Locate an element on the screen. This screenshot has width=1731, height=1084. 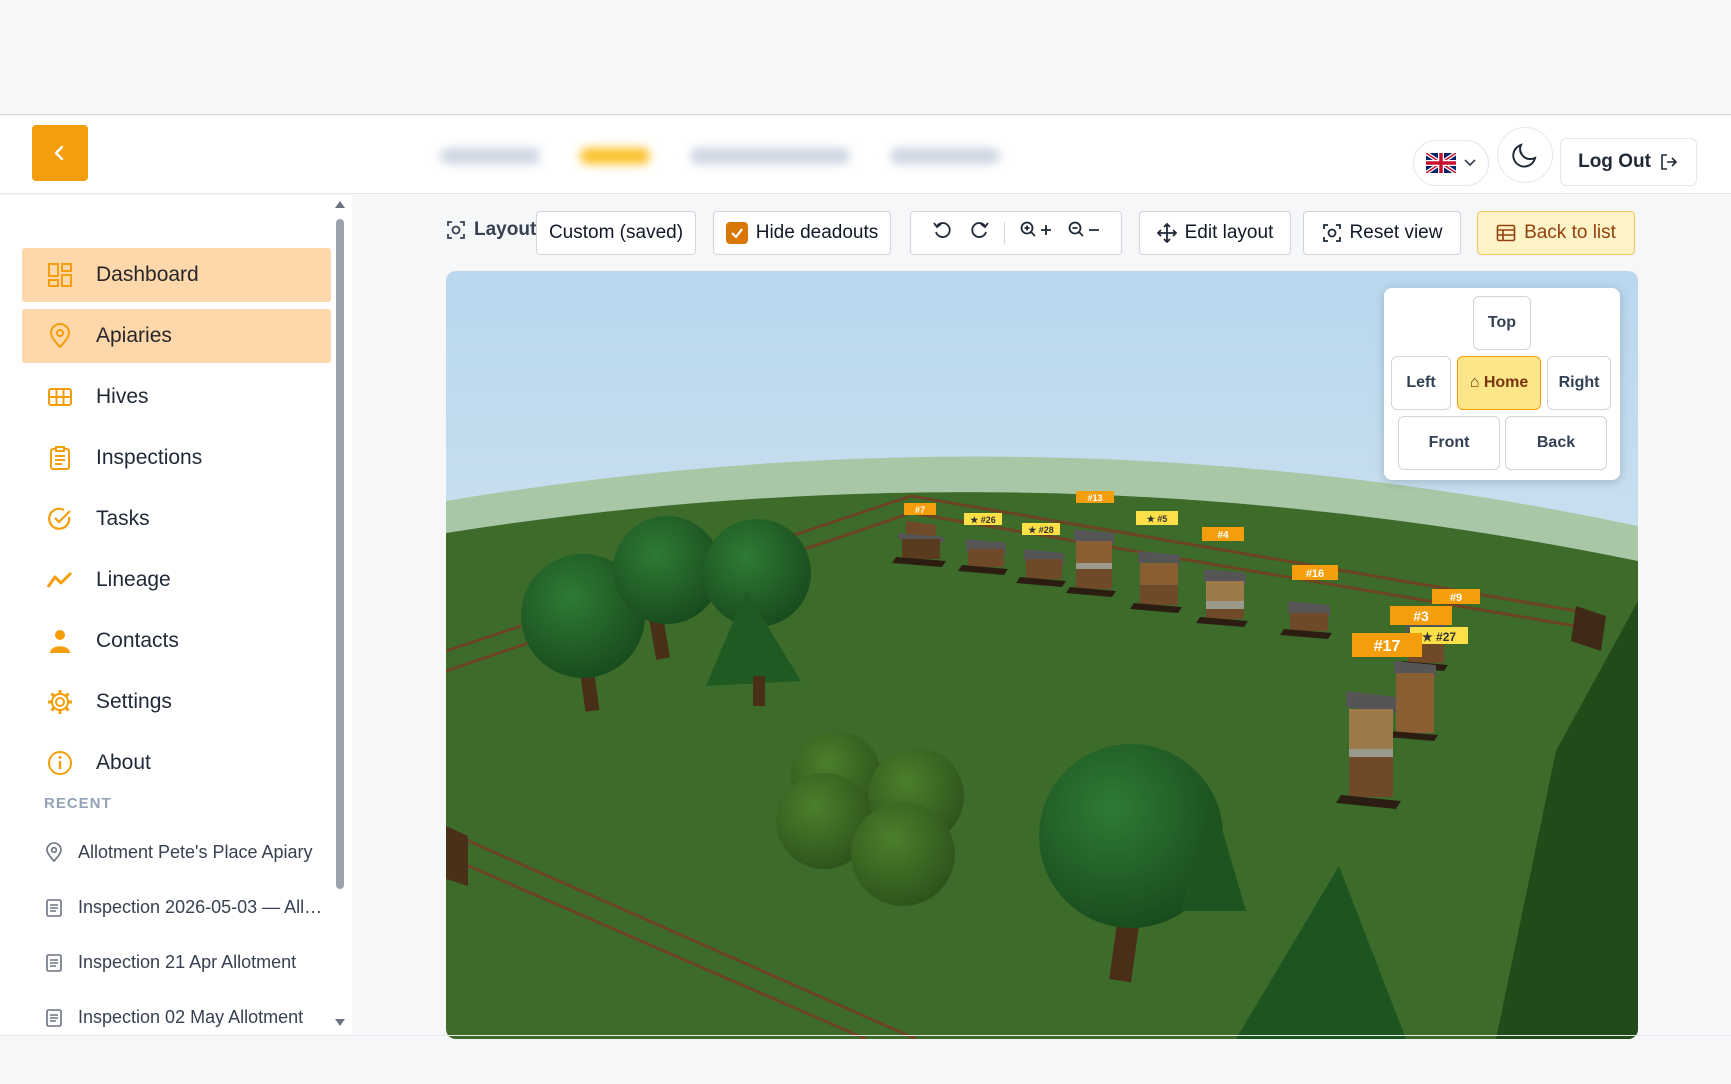
sidebar-item-label: Dashboard is located at coordinates (147, 274).